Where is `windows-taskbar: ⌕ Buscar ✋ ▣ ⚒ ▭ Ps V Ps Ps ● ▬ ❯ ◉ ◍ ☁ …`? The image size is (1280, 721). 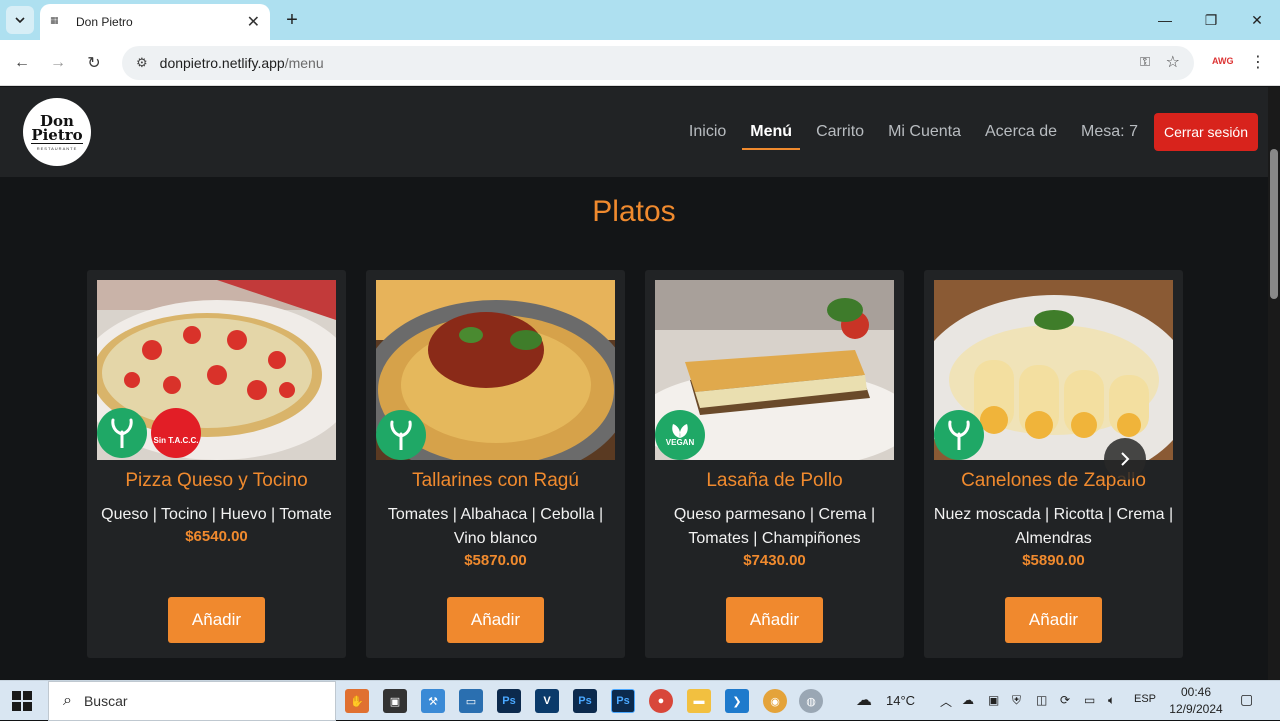
windows-taskbar: ⌕ Buscar ✋ ▣ ⚒ ▭ Ps V Ps Ps ● ▬ ❯ ◉ ◍ ☁ … is located at coordinates (640, 700).